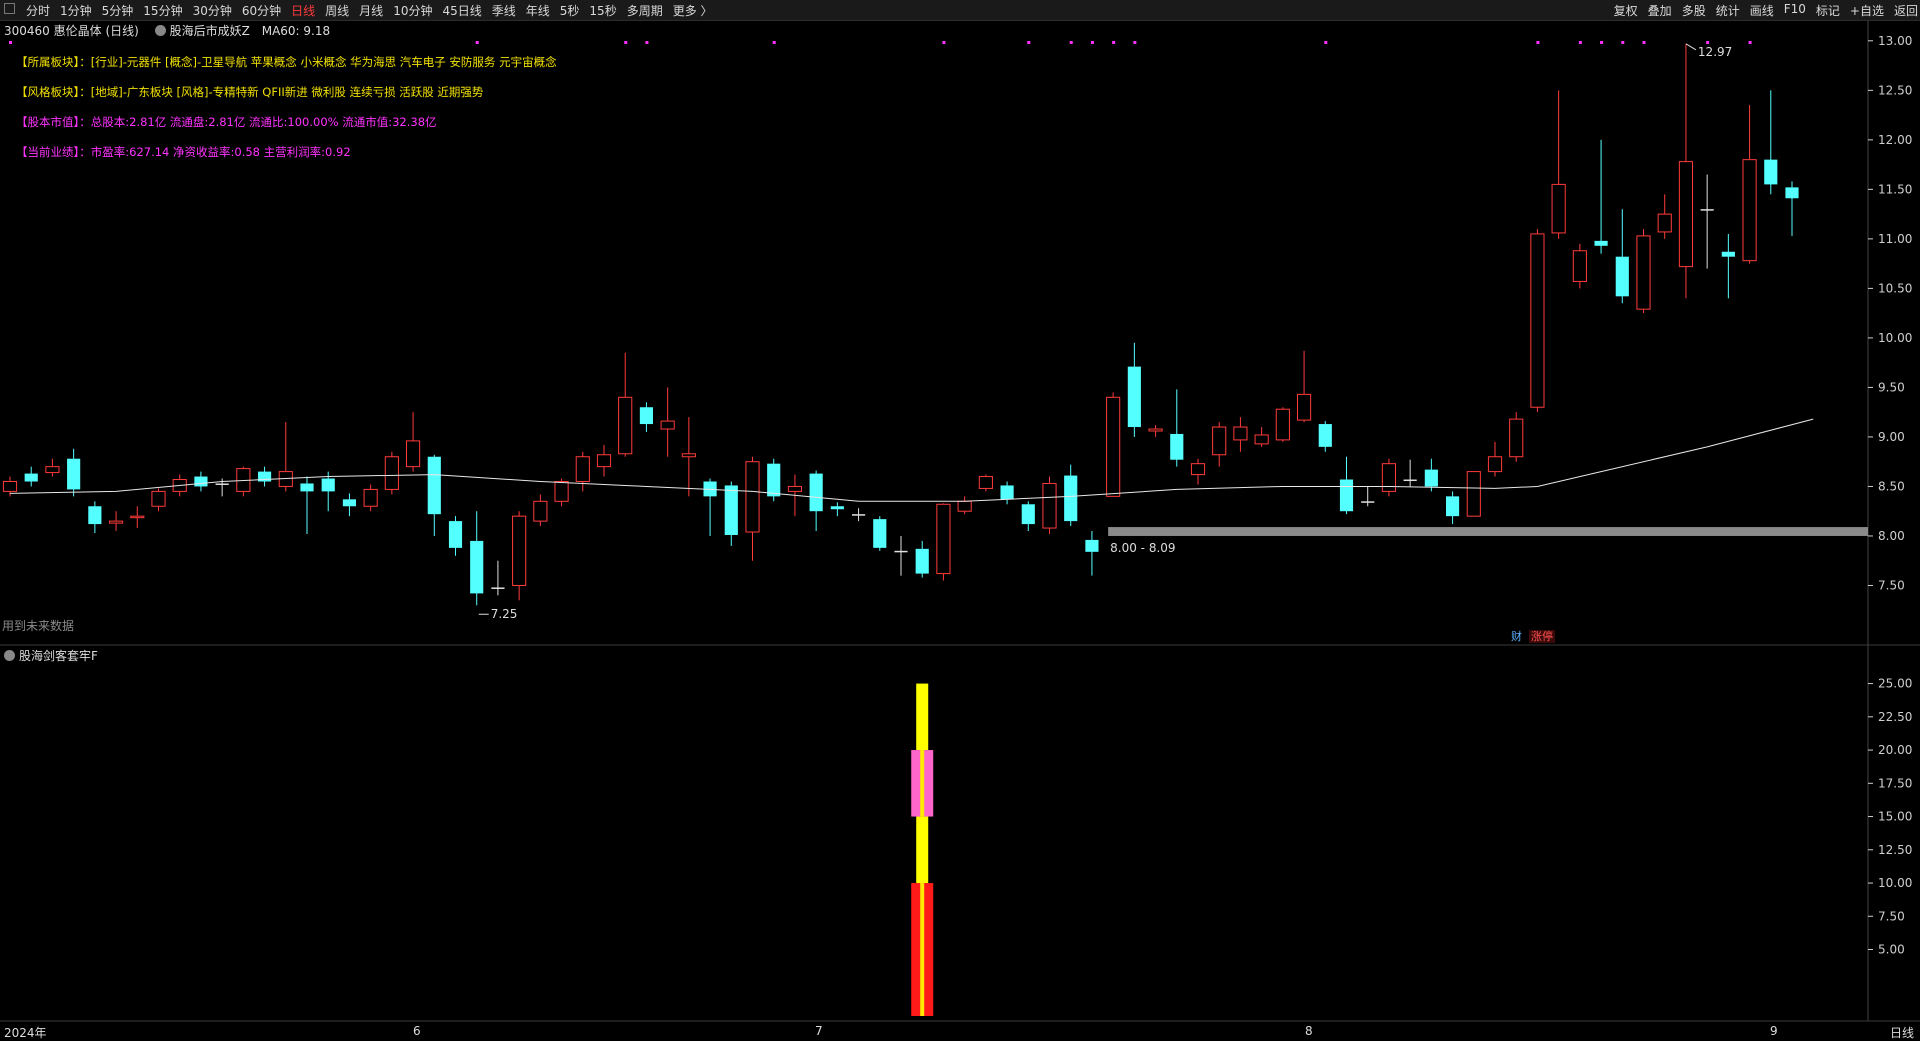  I want to click on price-tick-label: 7.50, so click(1891, 585).